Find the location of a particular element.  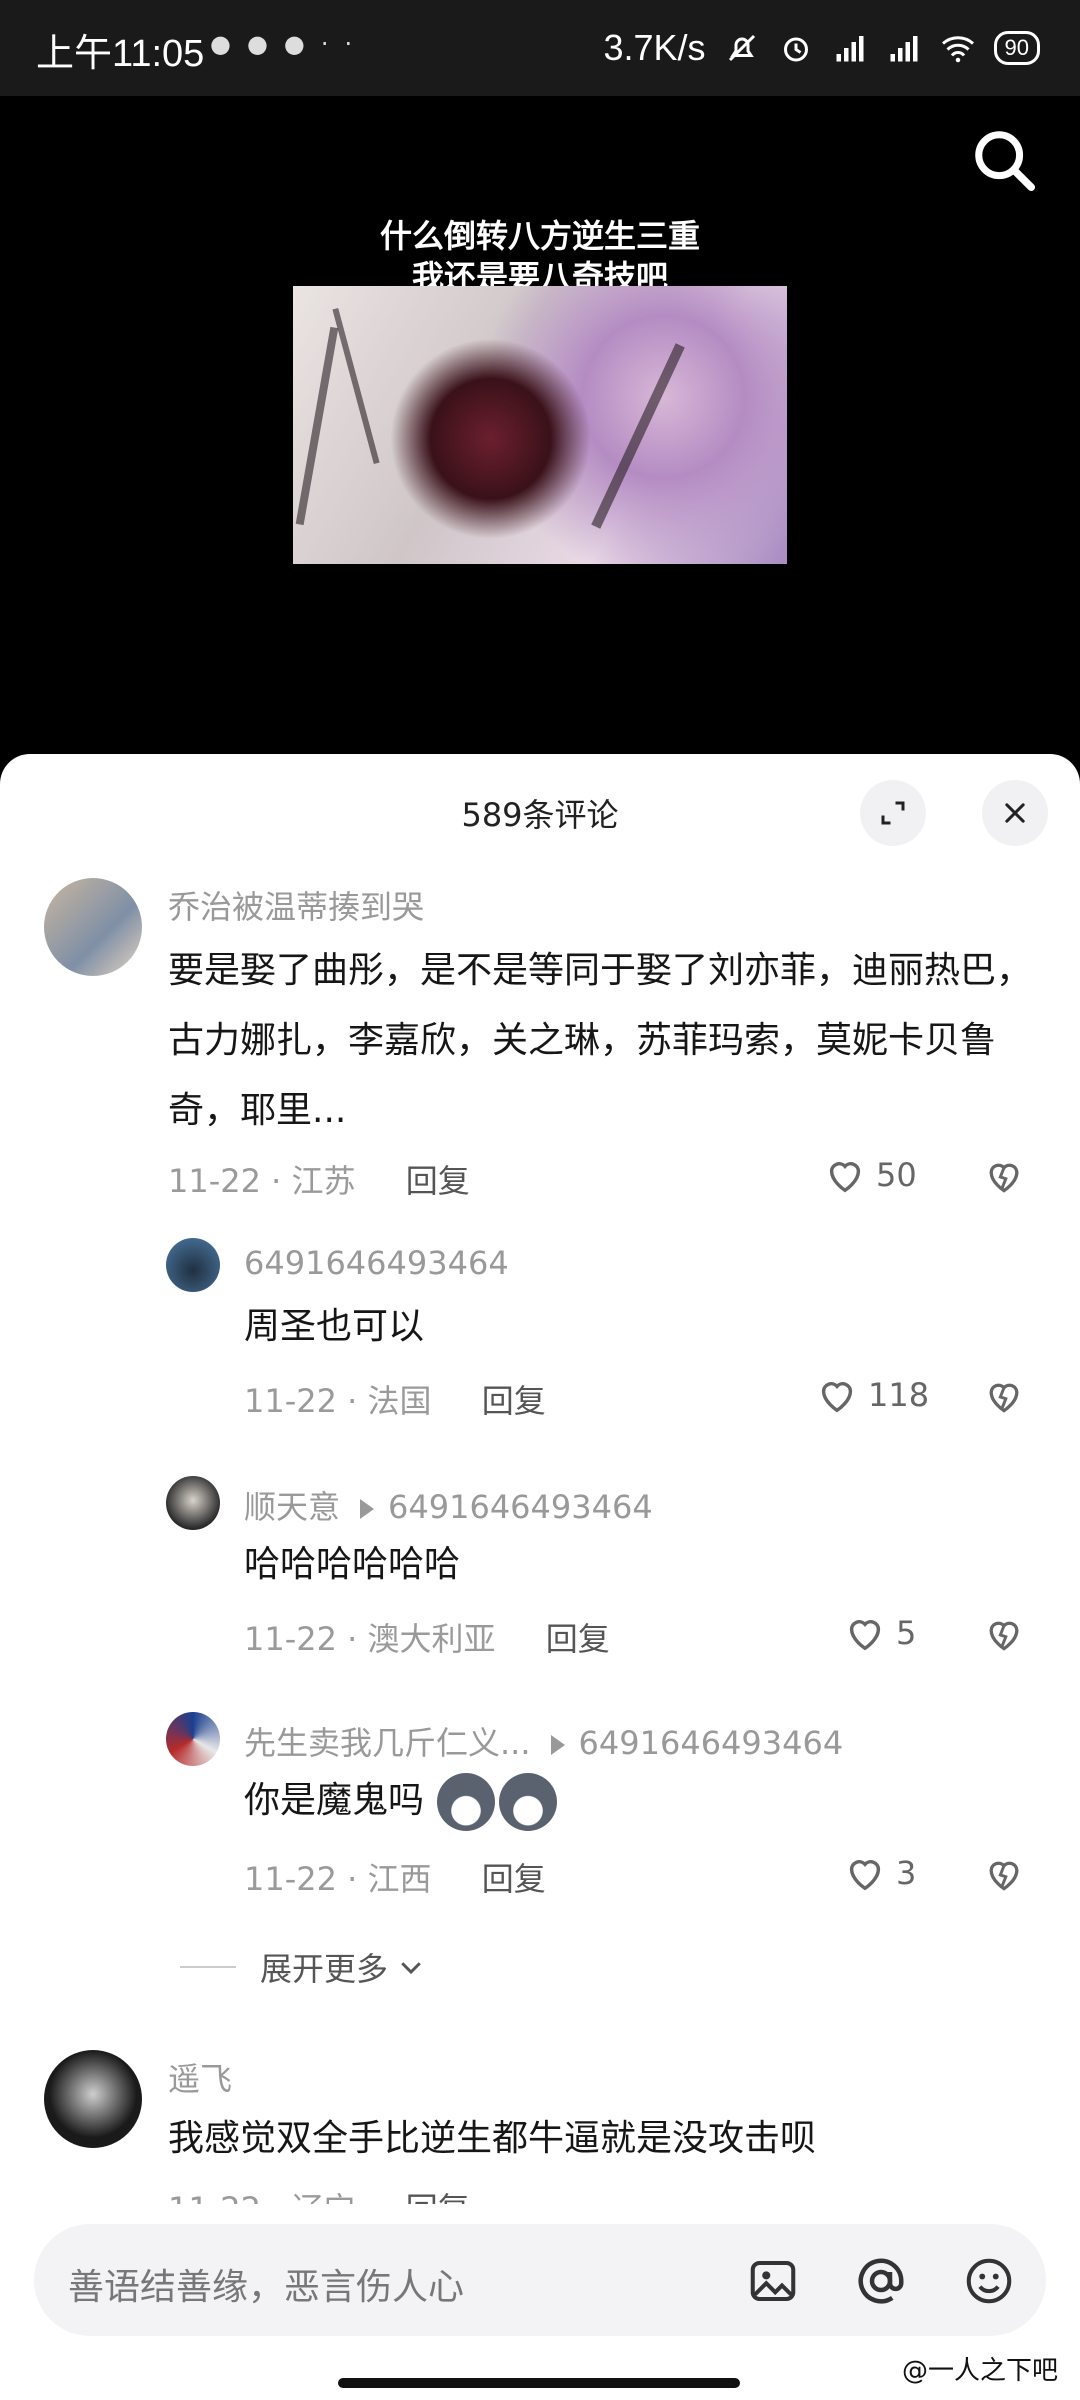

comment-text: 哈哈哈哈哈哈 is located at coordinates (352, 1564).